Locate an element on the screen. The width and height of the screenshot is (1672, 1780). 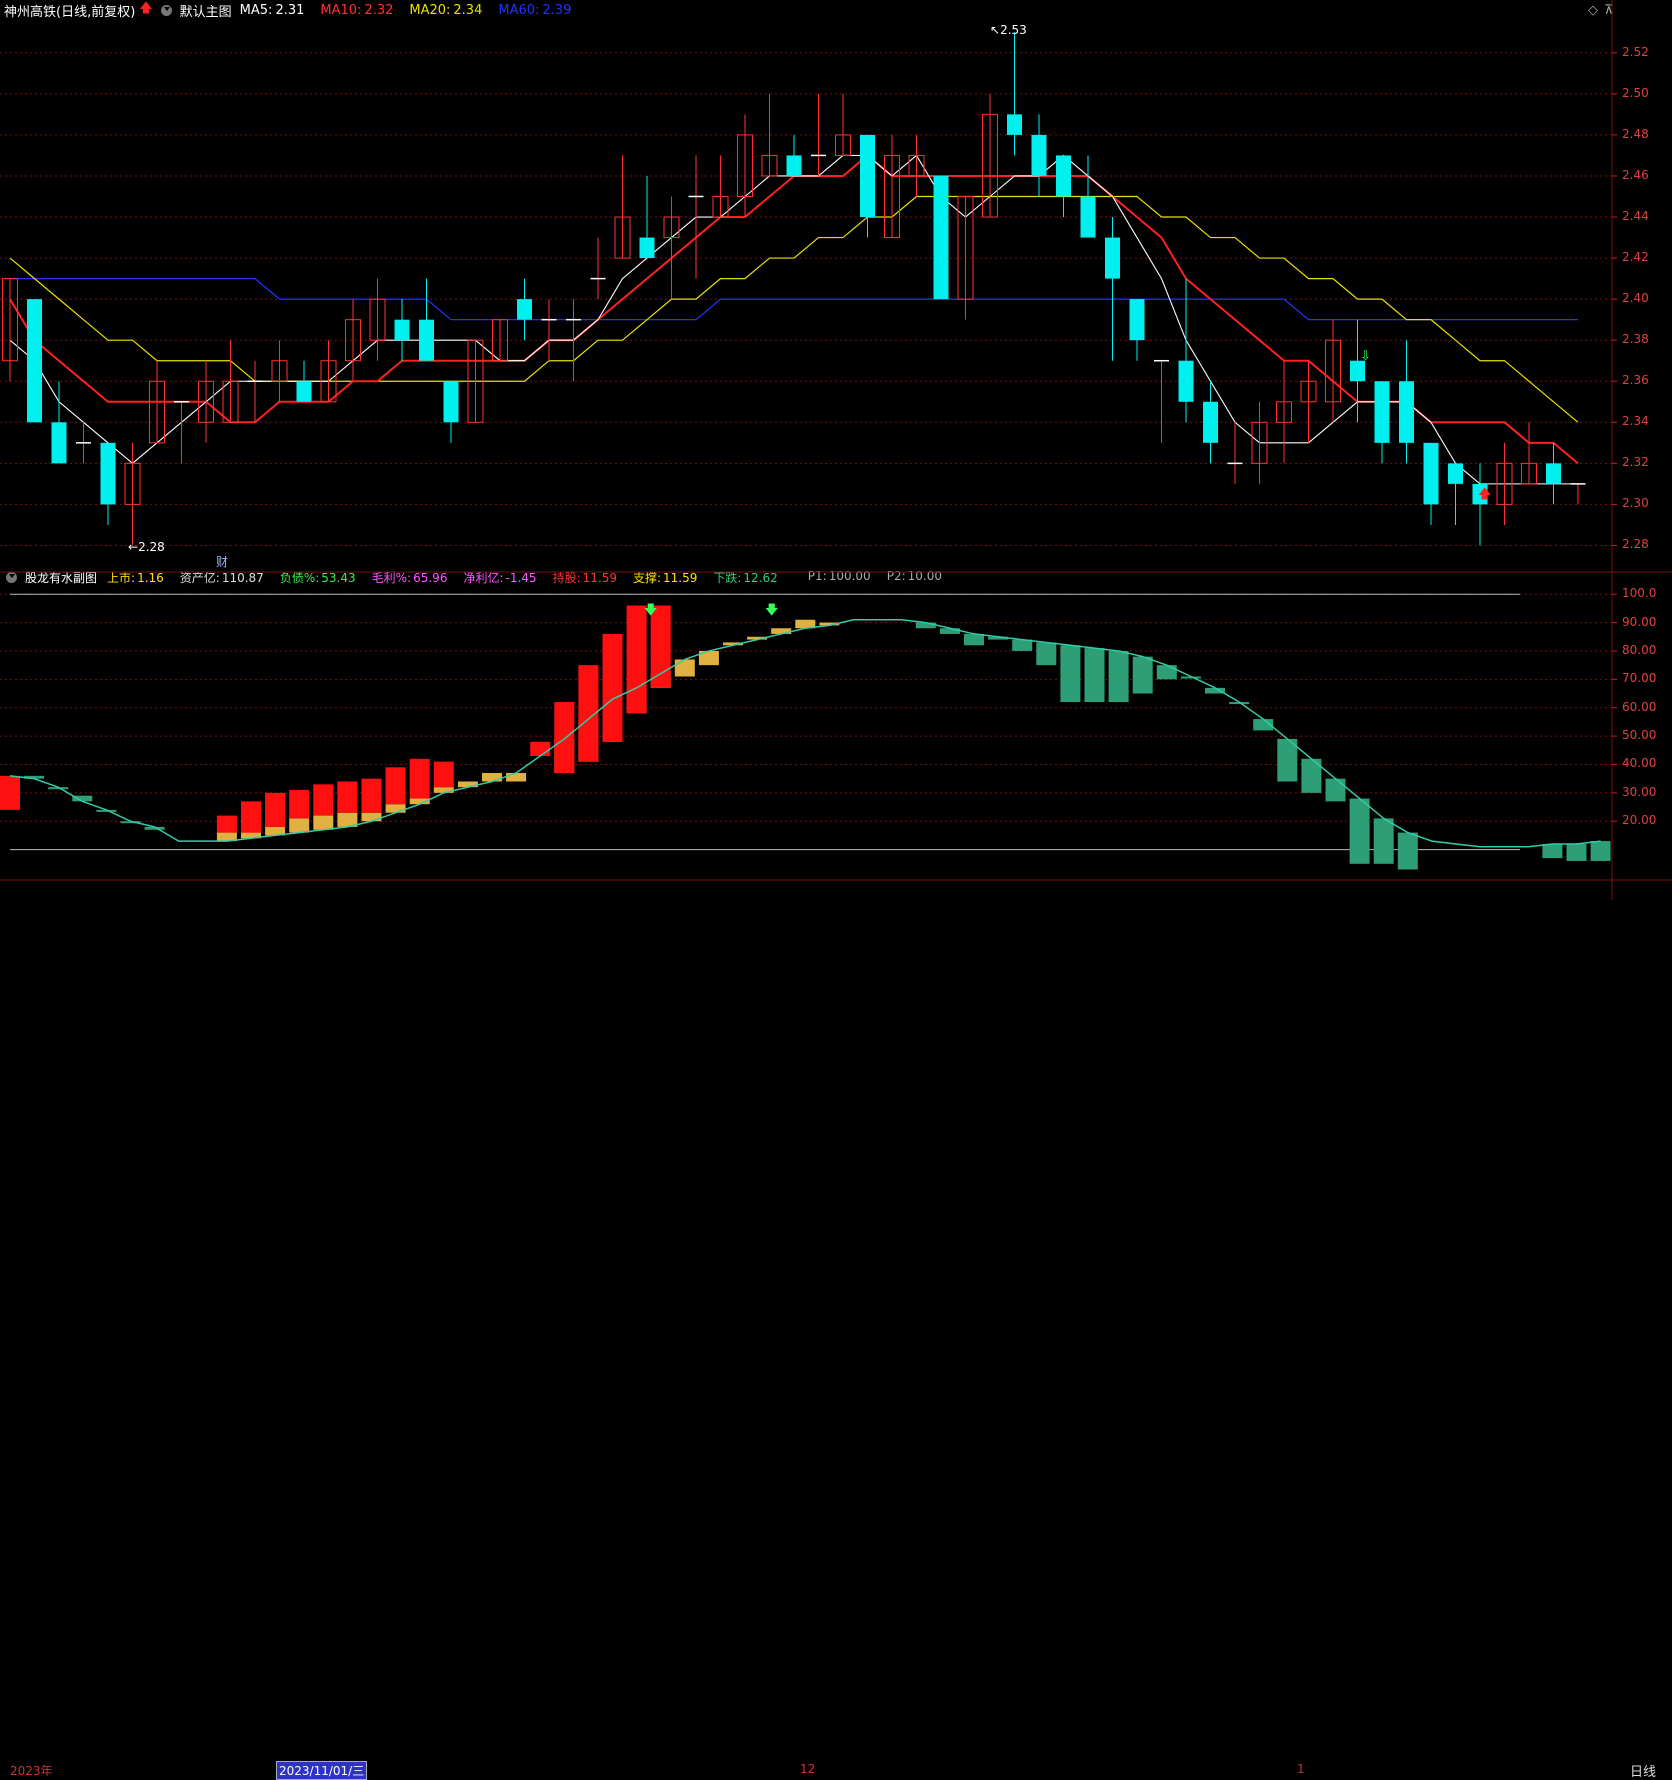
low-price-value: 2.28 is located at coordinates (151, 547).